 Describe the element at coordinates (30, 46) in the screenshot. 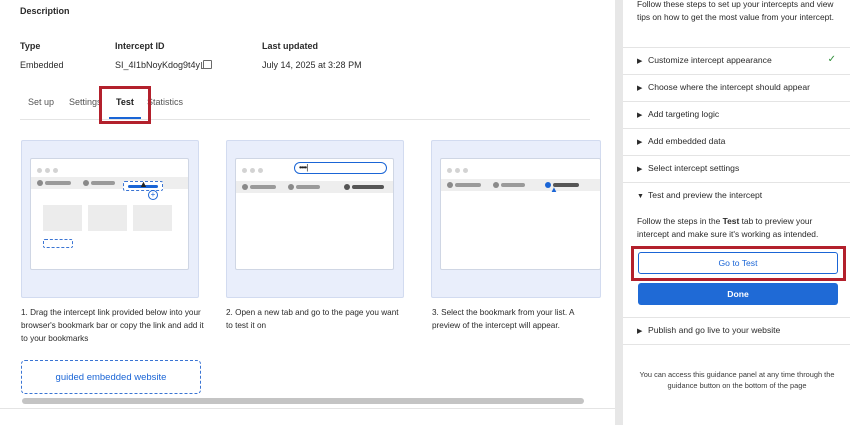

I see `type-label: Type` at that location.